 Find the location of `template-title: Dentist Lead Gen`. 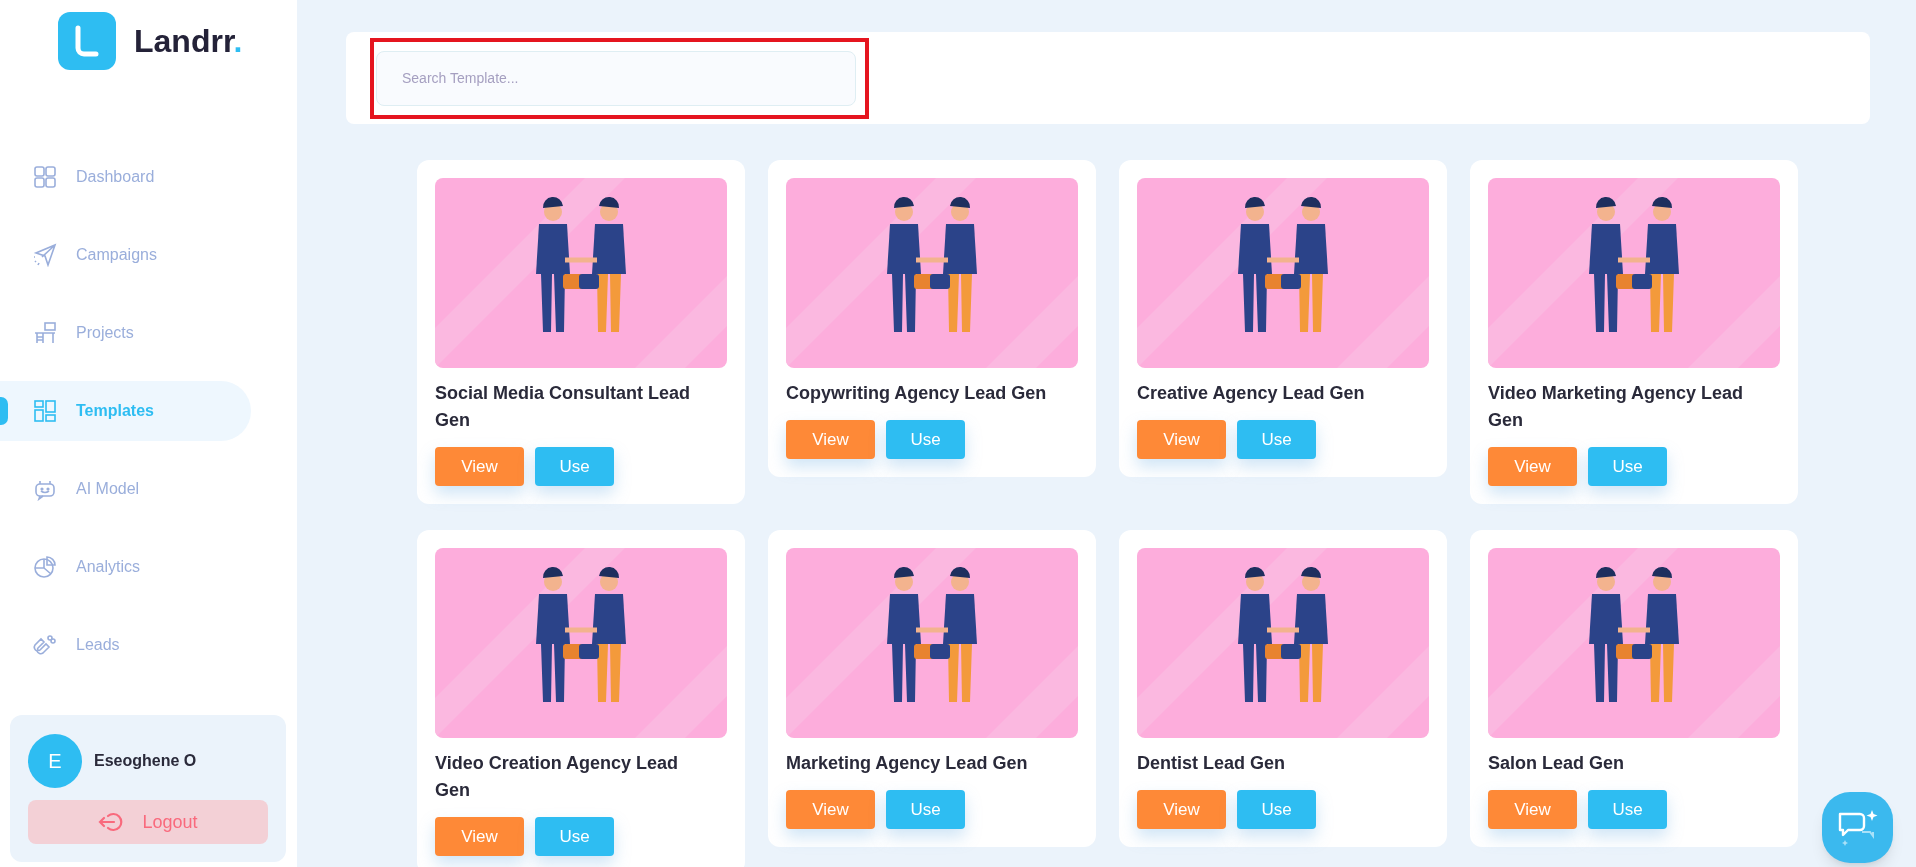

template-title: Dentist Lead Gen is located at coordinates (1212, 763).